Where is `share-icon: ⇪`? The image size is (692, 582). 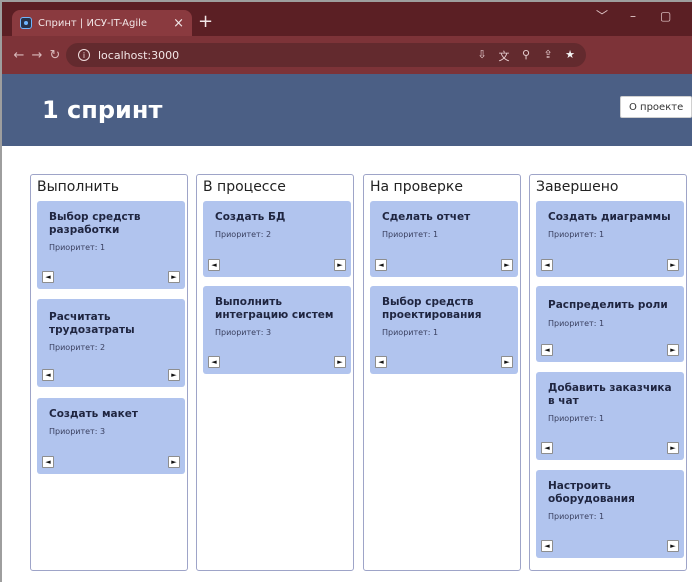 share-icon: ⇪ is located at coordinates (548, 56).